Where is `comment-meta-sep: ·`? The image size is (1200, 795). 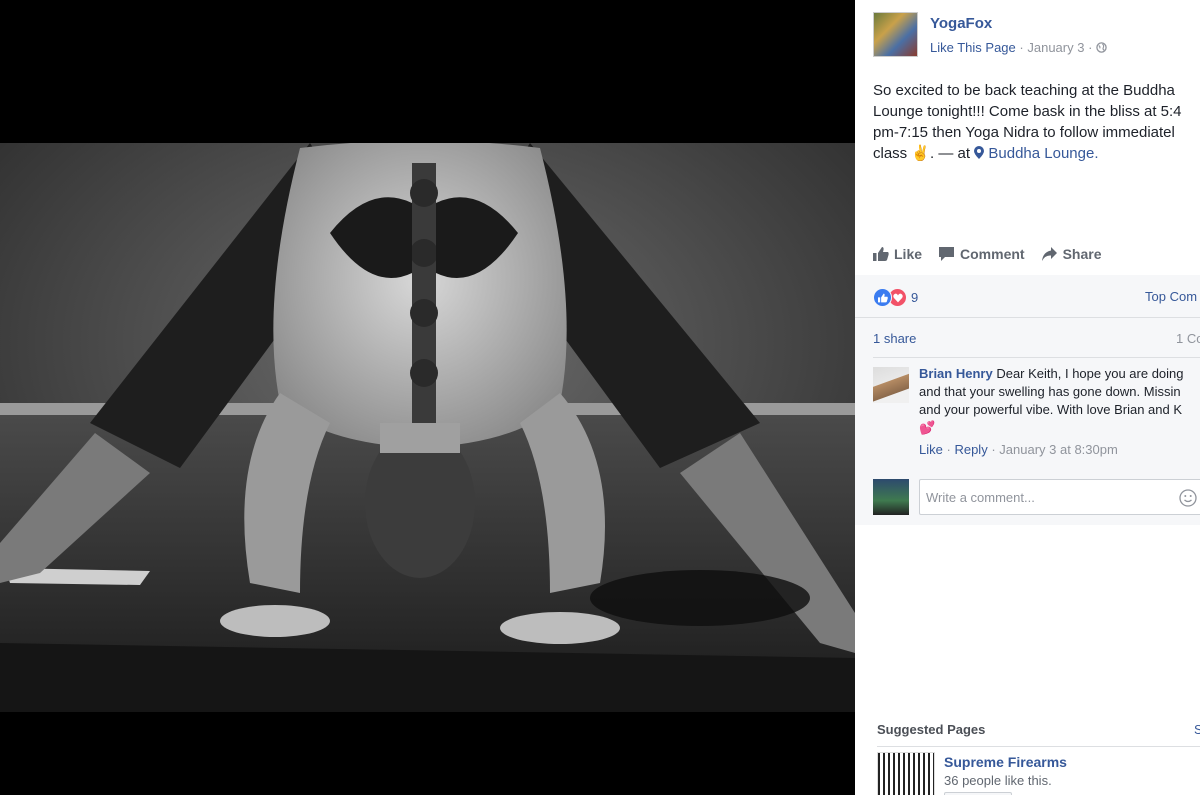 comment-meta-sep: · is located at coordinates (948, 449).